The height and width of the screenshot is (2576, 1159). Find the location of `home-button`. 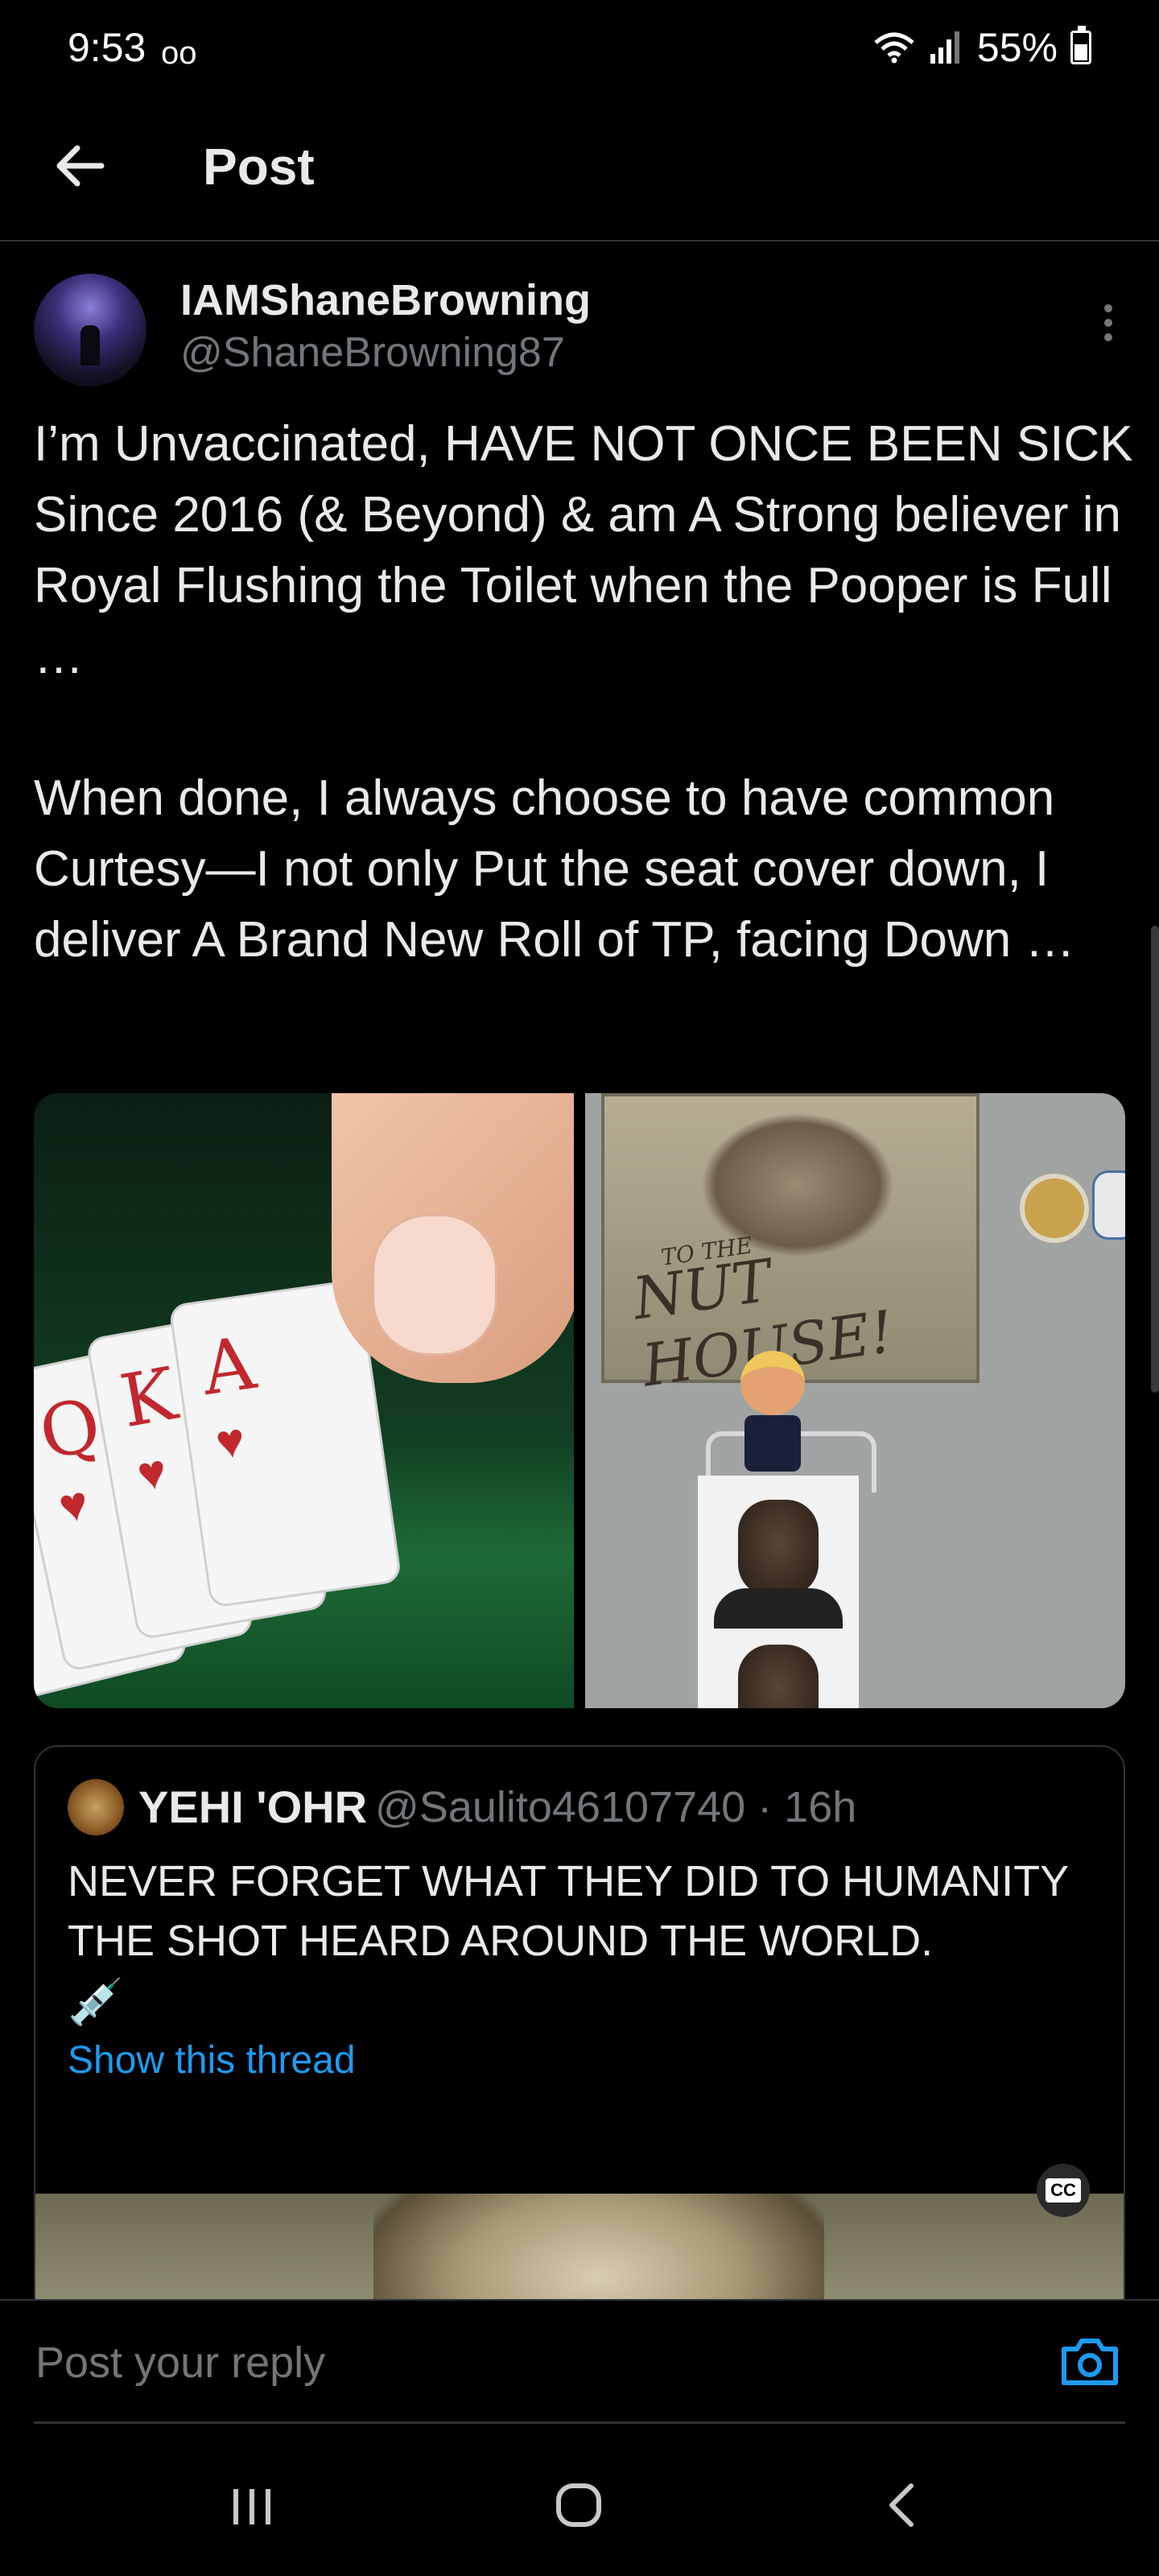

home-button is located at coordinates (578, 2505).